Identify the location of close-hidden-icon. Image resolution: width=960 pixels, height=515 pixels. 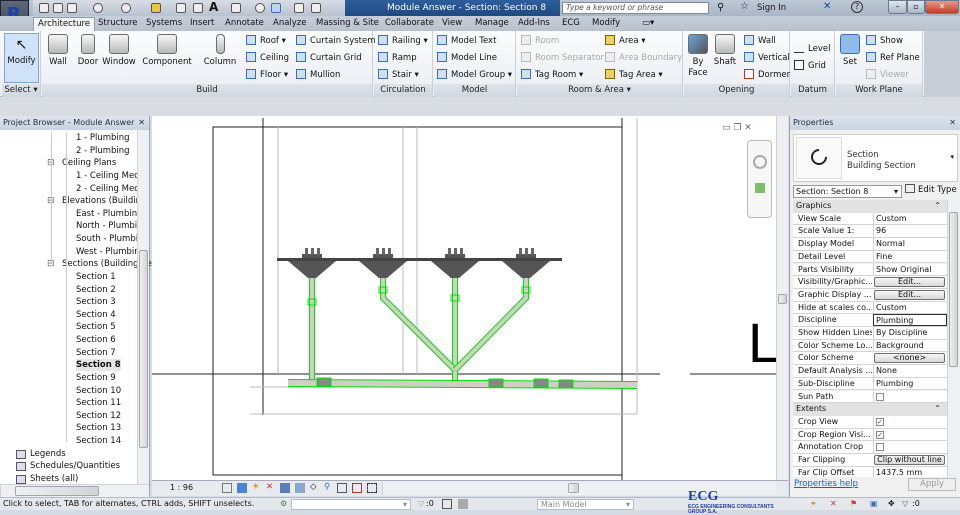
(299, 8).